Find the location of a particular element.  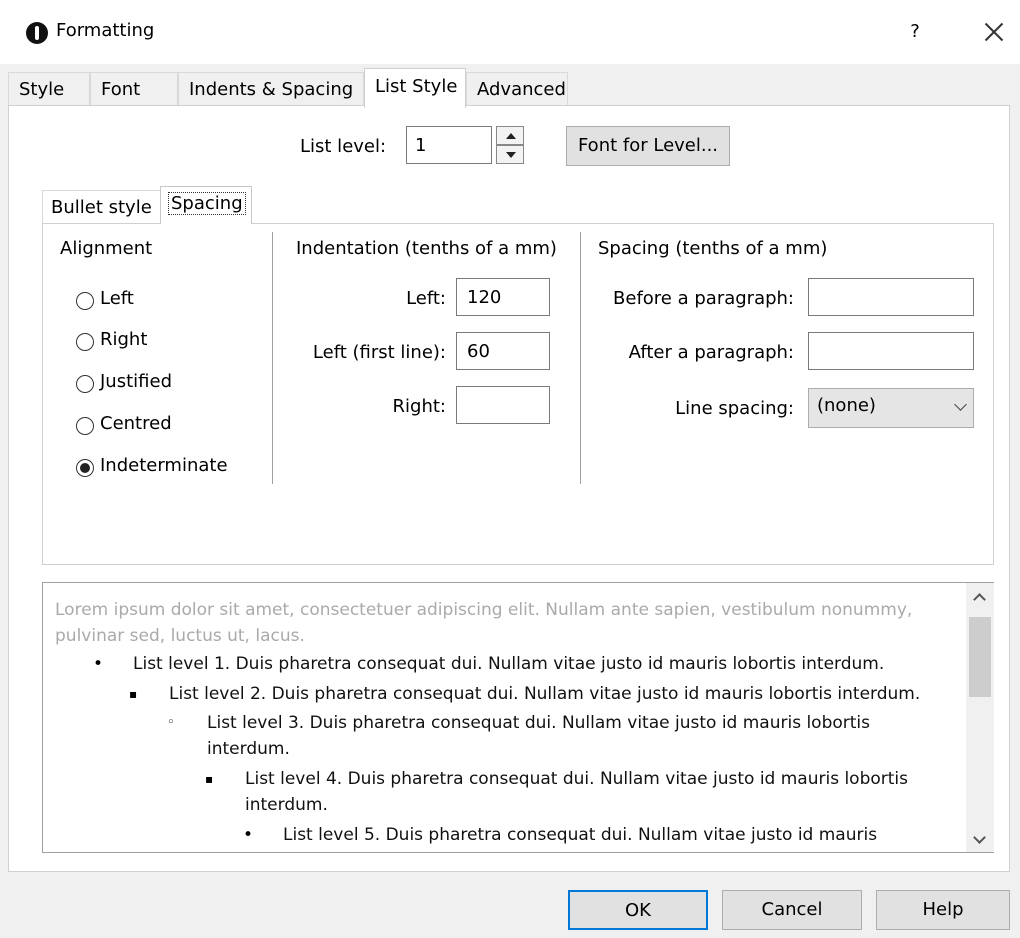

scroll-thumb is located at coordinates (980, 657).